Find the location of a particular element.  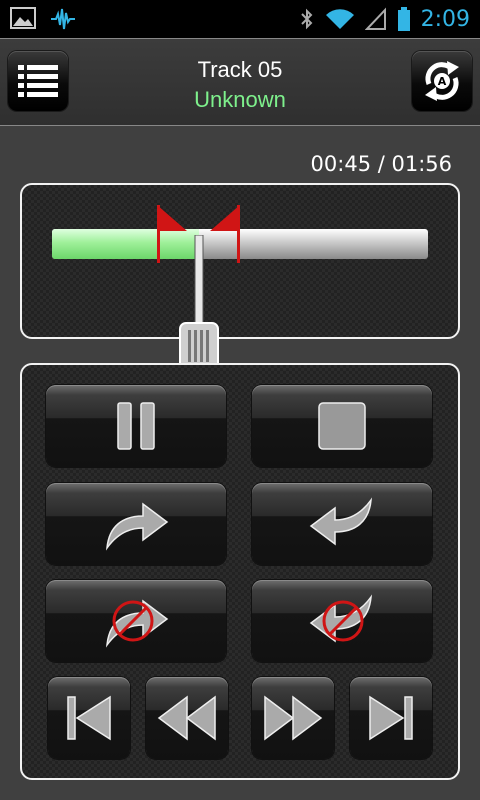

fast-forward-button is located at coordinates (293, 718).